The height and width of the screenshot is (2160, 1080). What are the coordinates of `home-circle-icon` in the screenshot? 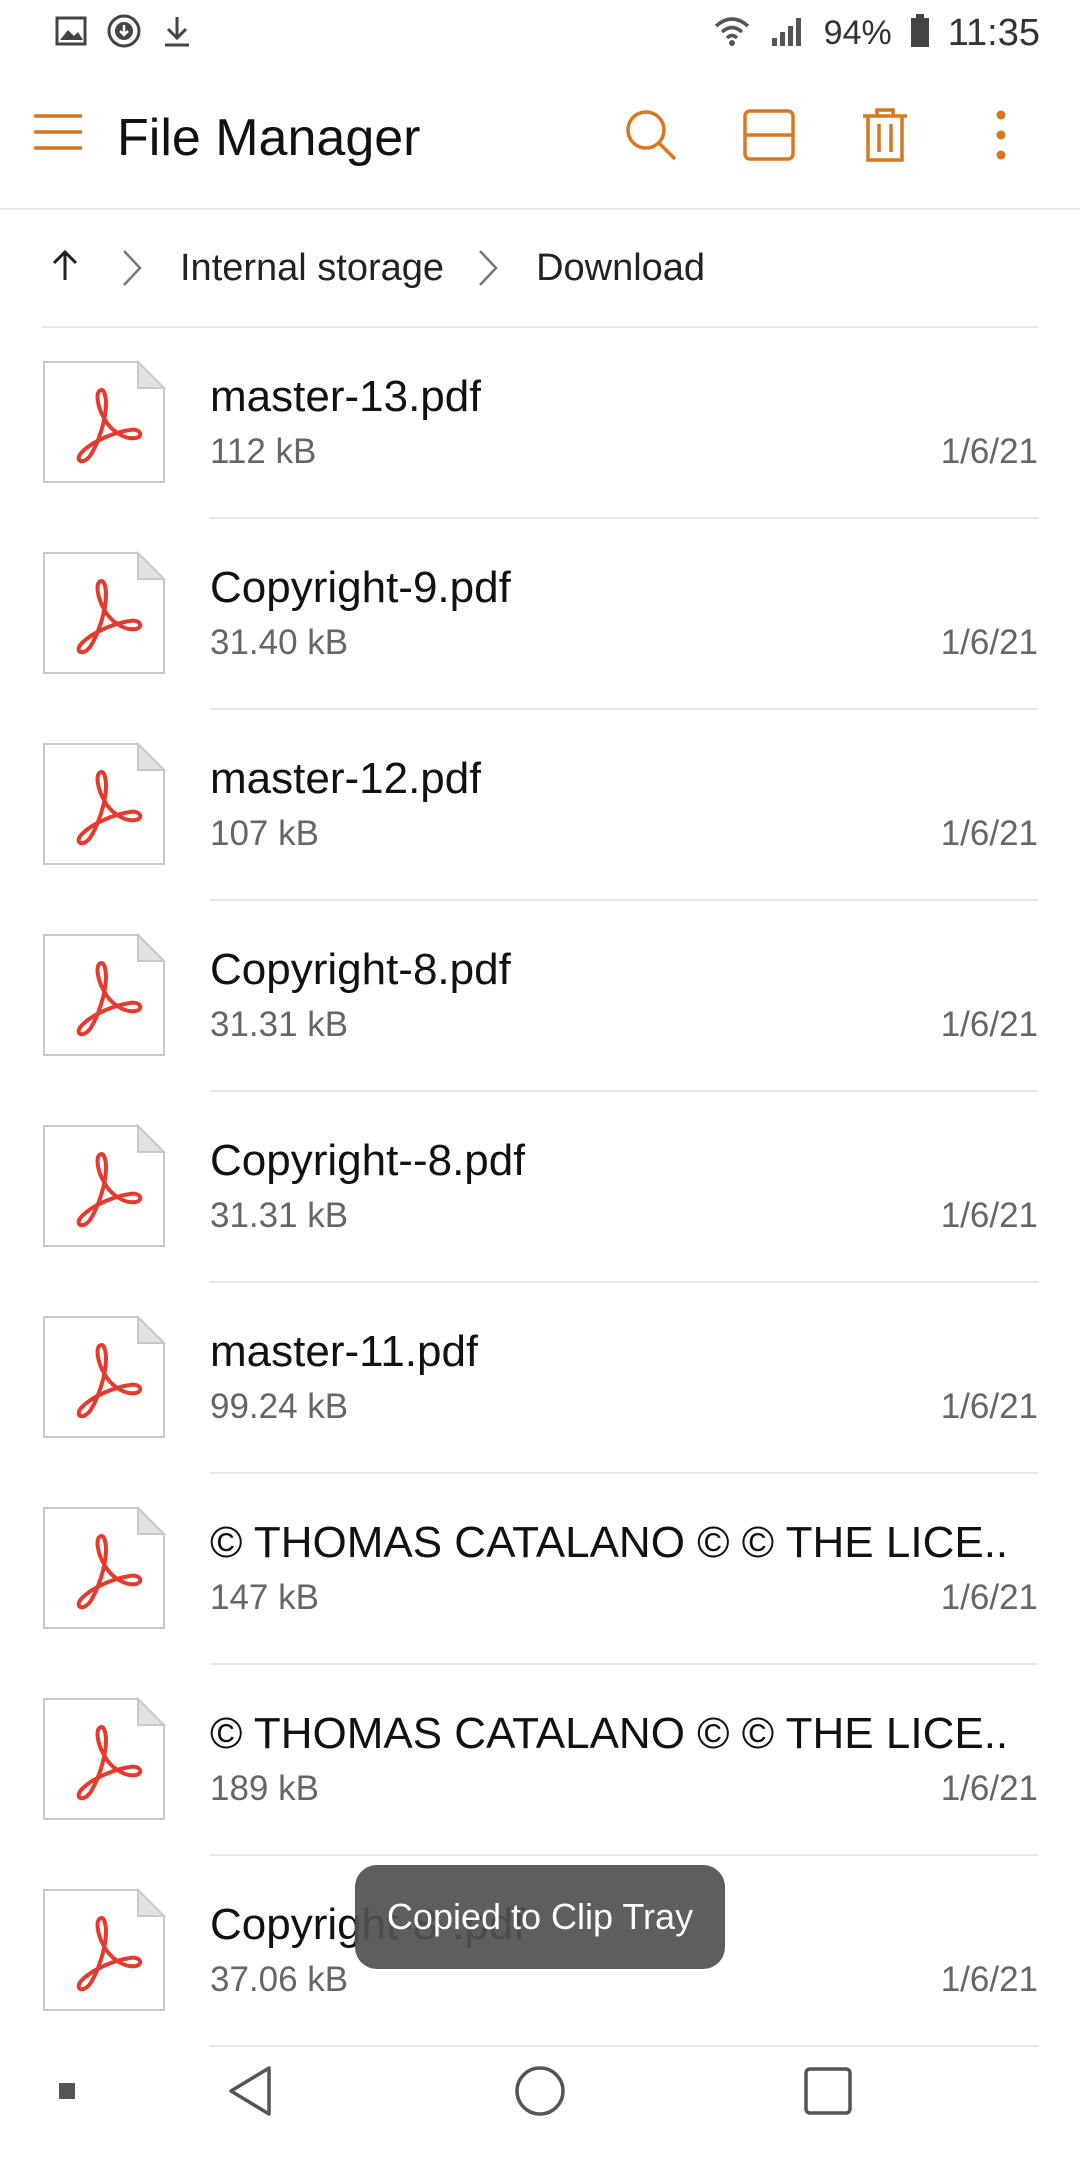 It's located at (540, 2093).